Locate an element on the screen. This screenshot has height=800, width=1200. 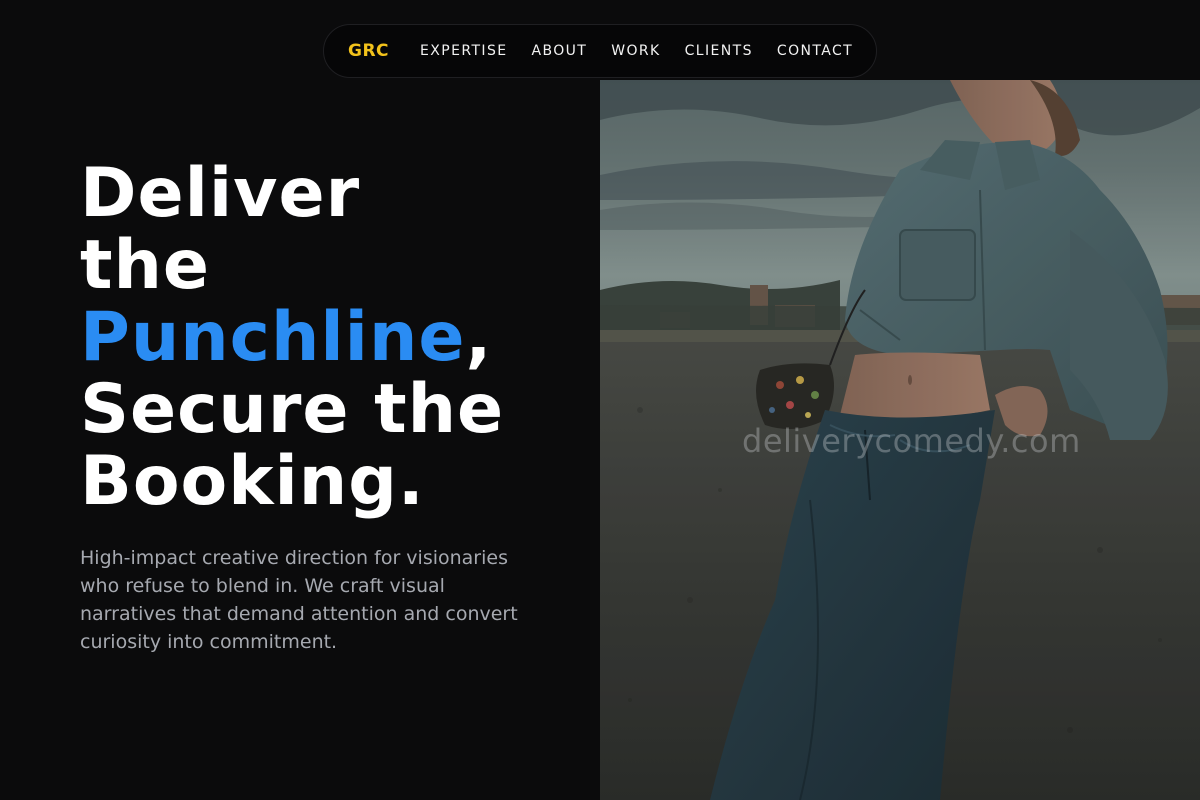
headline-accent: Punchline is located at coordinates (273, 337).